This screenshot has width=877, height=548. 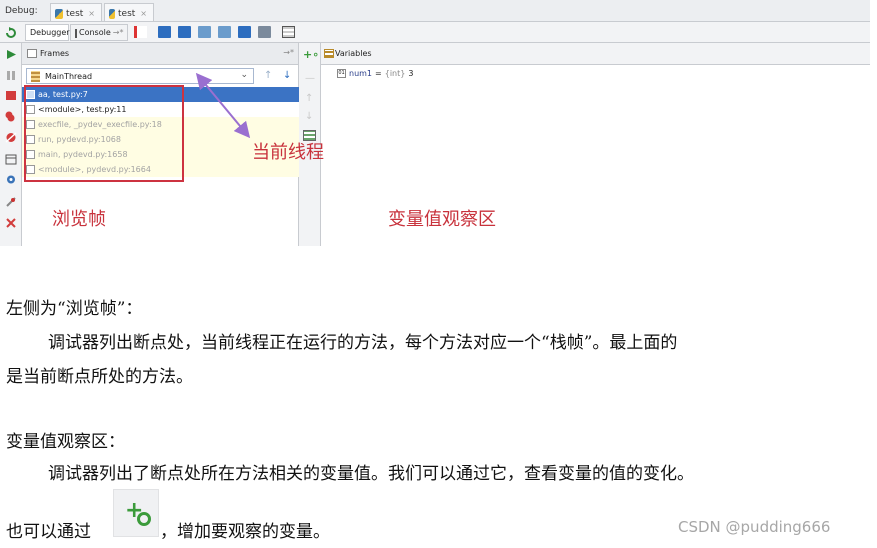 I want to click on step-into-my-code-icon, so click(x=204, y=32).